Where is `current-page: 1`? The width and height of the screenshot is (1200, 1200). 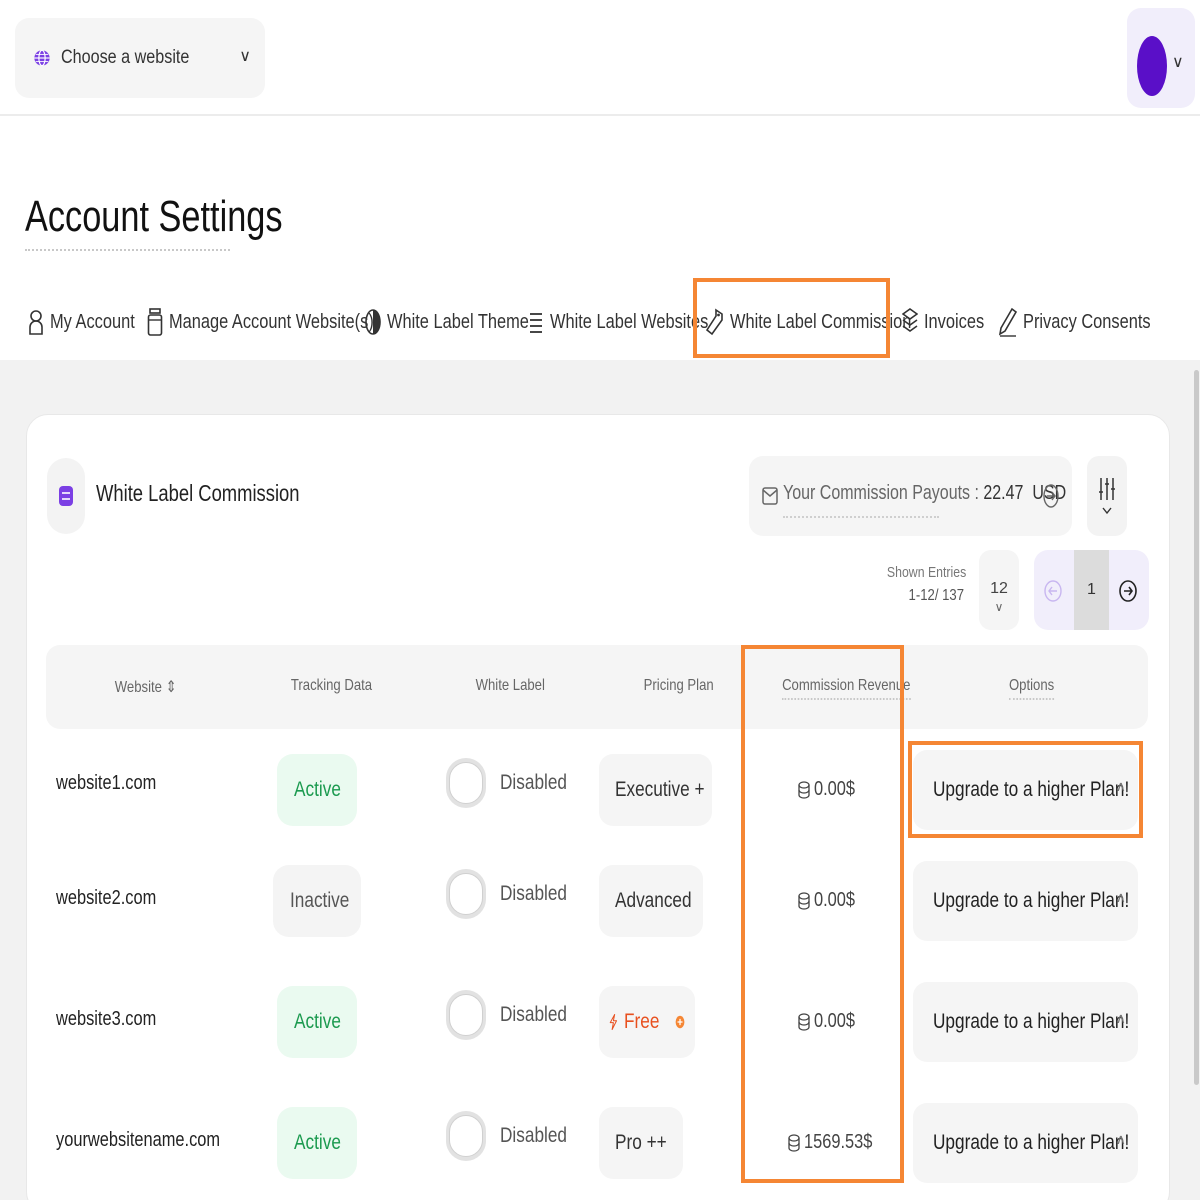 current-page: 1 is located at coordinates (1091, 590).